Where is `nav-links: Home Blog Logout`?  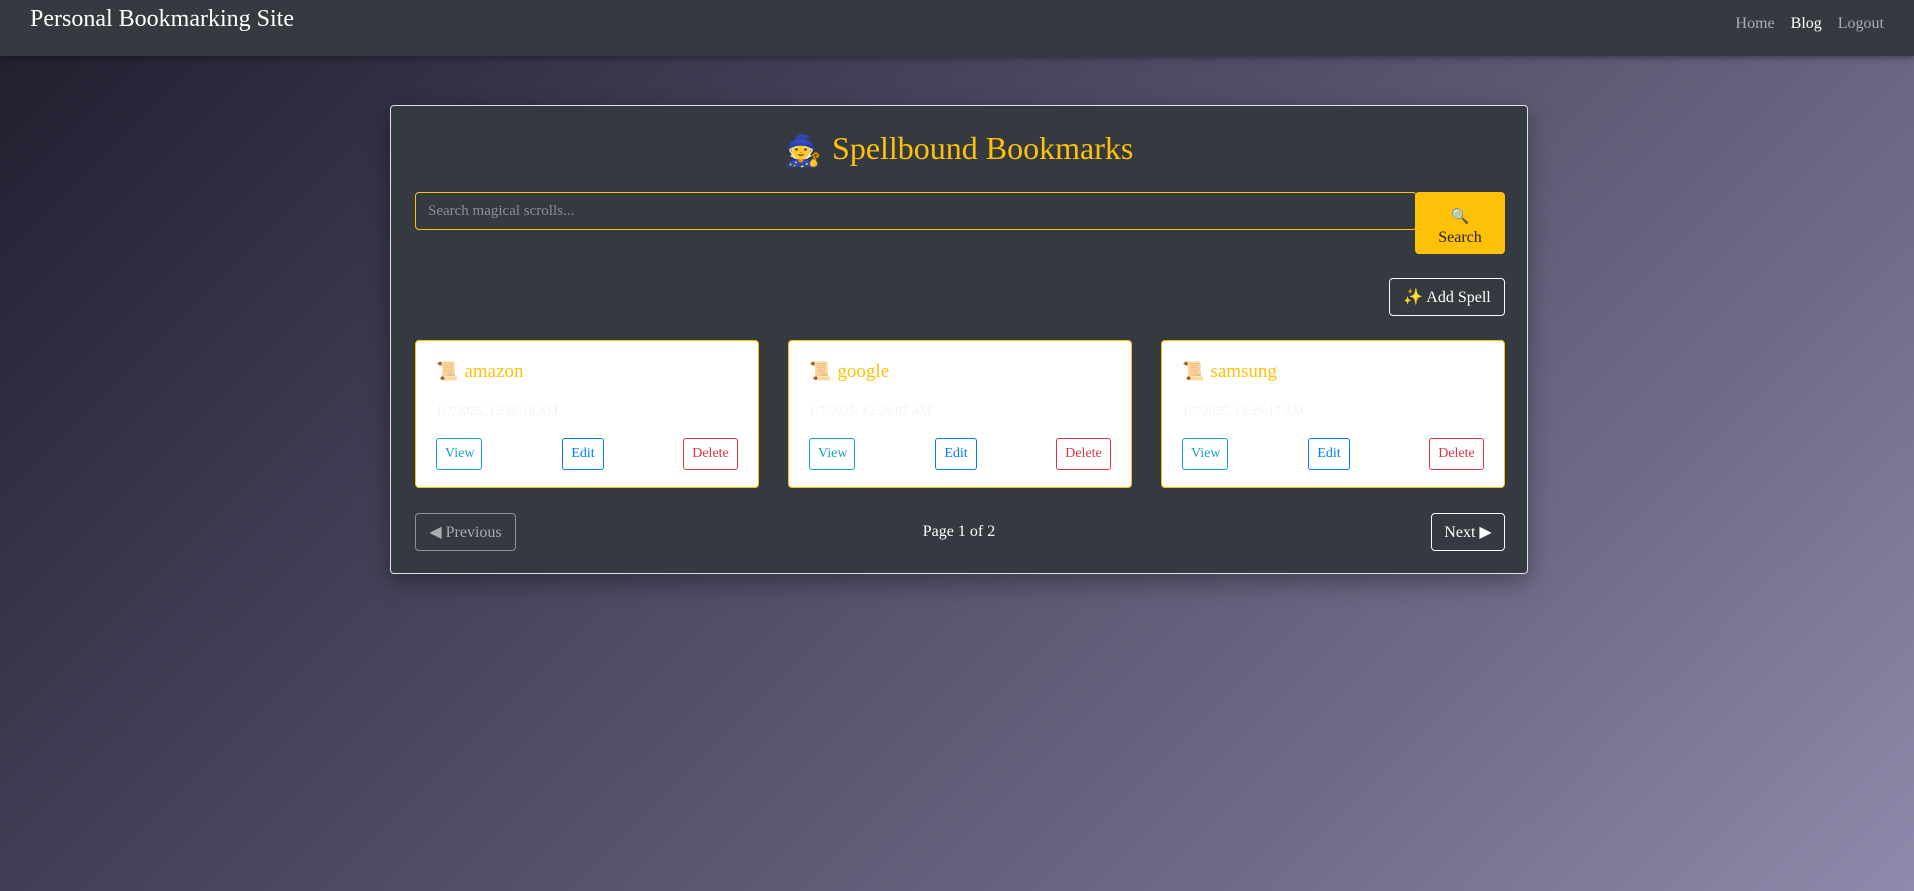
nav-links: Home Blog Logout is located at coordinates (1802, 24).